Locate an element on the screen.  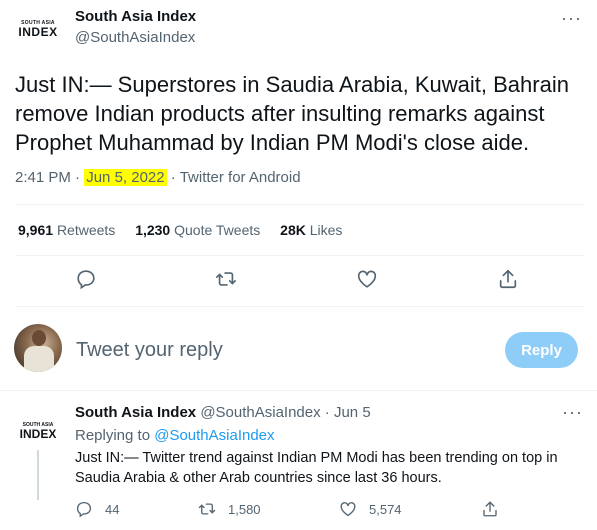
avatar-face is located at coordinates (39, 338).